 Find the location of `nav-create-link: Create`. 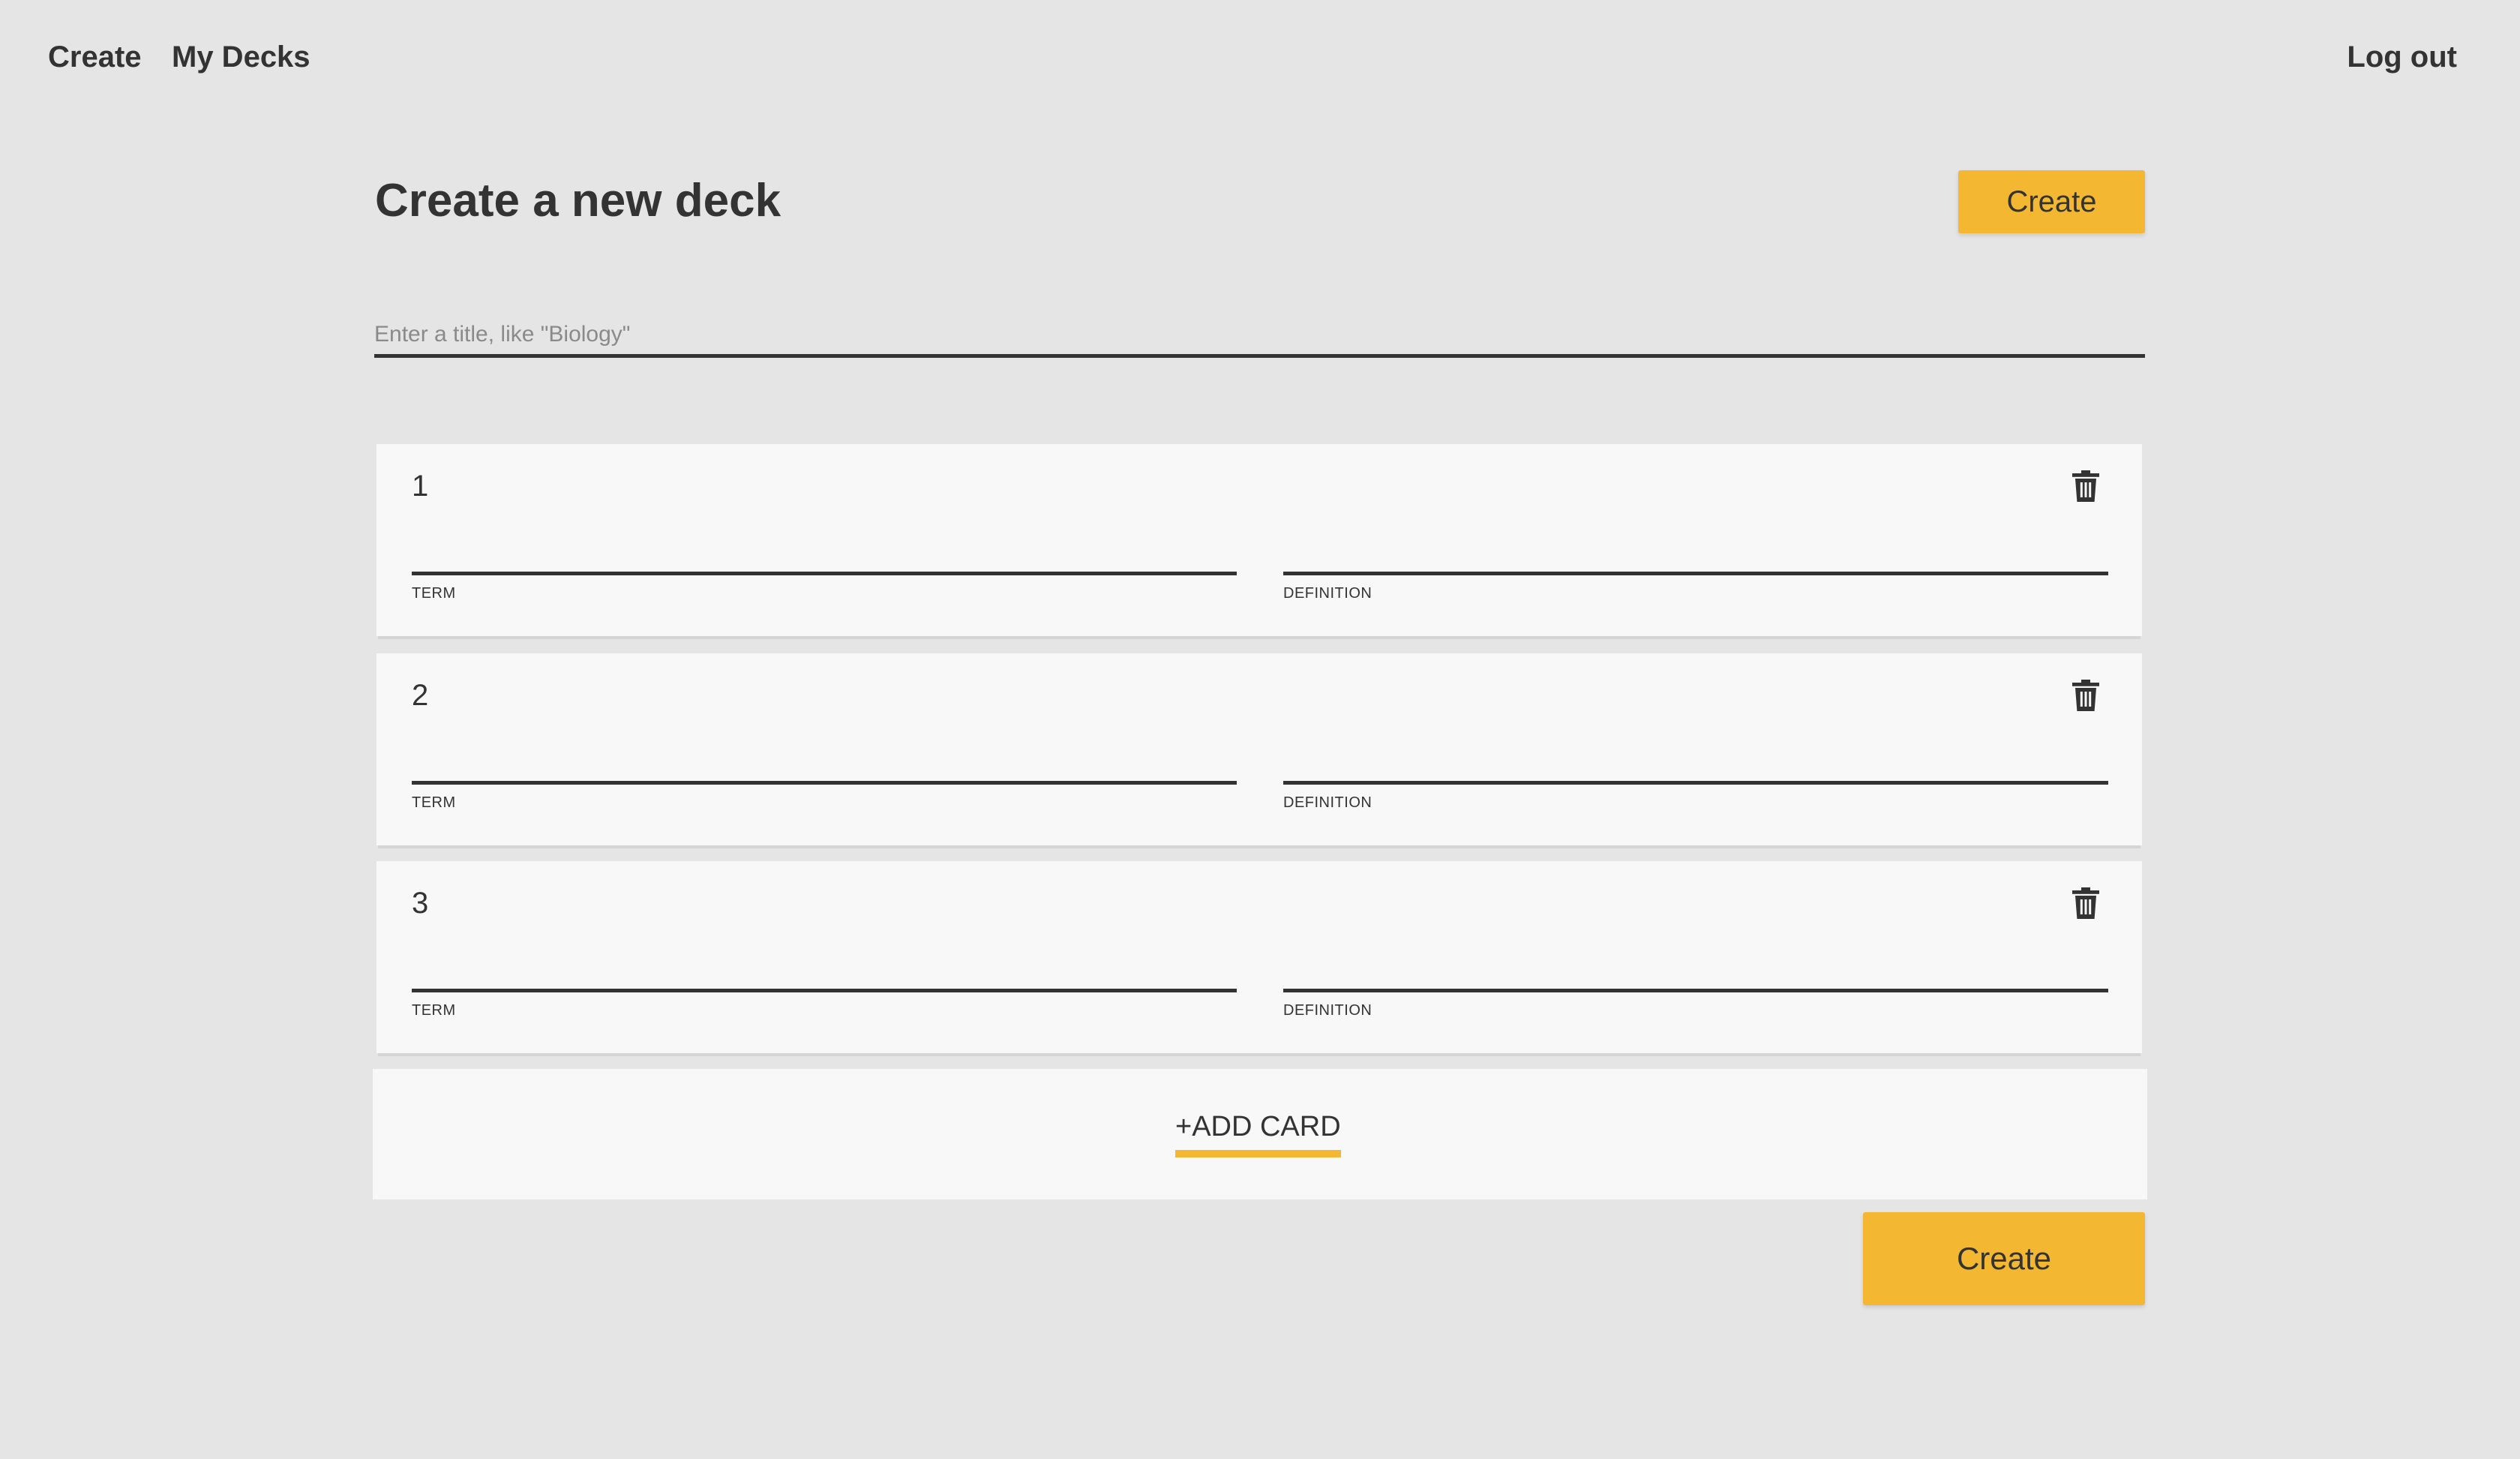

nav-create-link: Create is located at coordinates (95, 57).